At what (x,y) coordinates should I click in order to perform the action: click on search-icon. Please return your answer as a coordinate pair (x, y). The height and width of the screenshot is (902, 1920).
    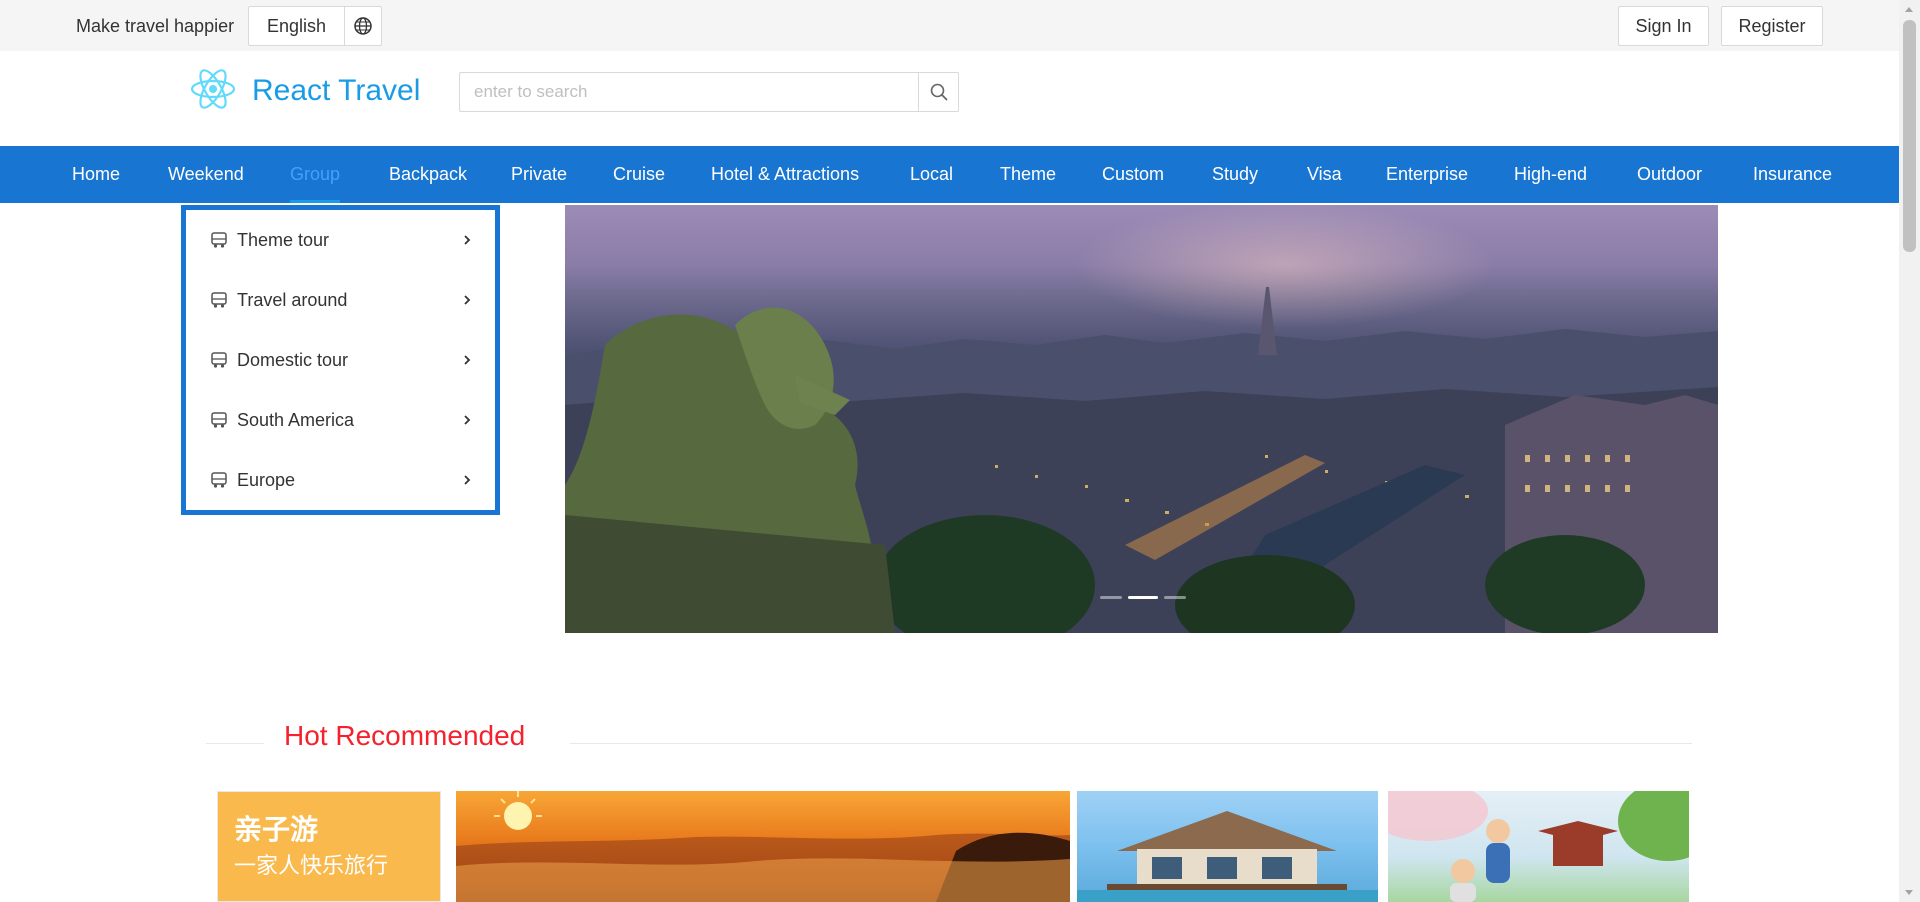
    Looking at the image, I should click on (938, 92).